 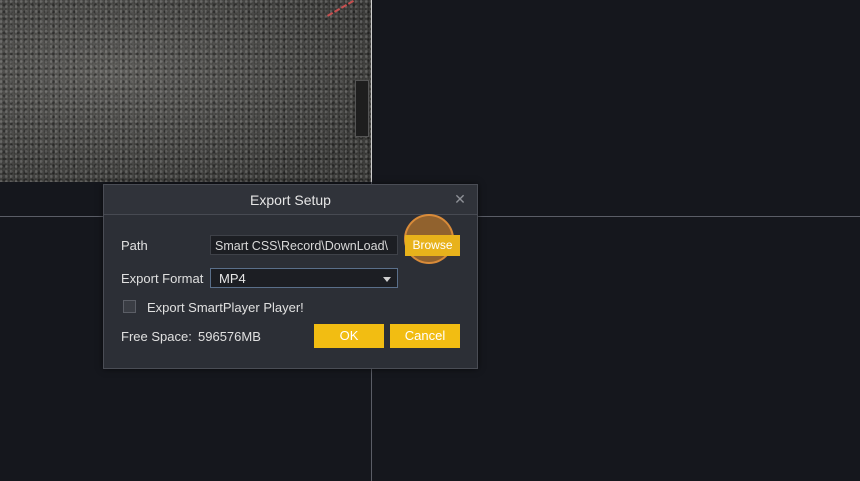 I want to click on chevron-down-icon, so click(x=387, y=279).